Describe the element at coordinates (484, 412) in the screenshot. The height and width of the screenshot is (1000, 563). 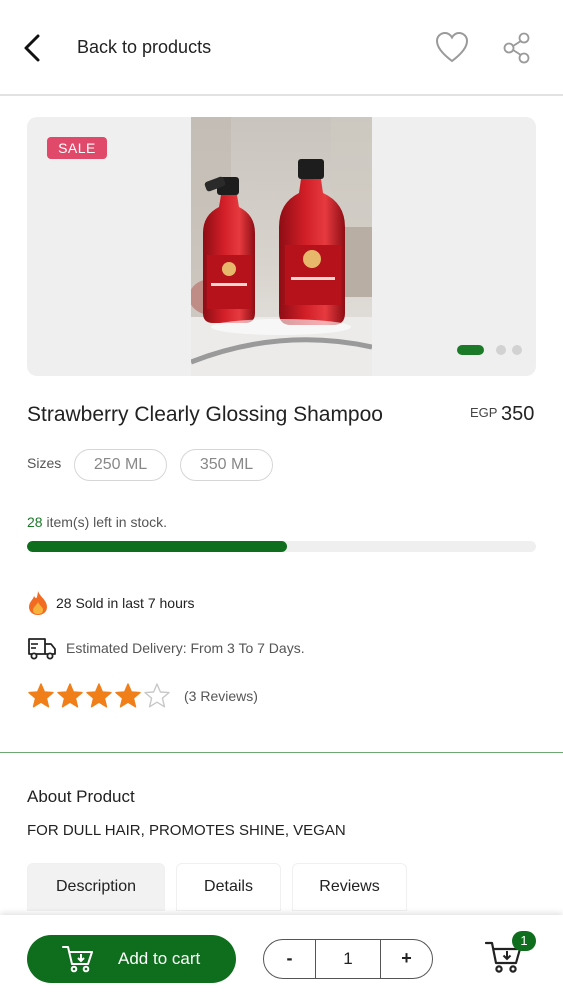
I see `price-currency: EGP` at that location.